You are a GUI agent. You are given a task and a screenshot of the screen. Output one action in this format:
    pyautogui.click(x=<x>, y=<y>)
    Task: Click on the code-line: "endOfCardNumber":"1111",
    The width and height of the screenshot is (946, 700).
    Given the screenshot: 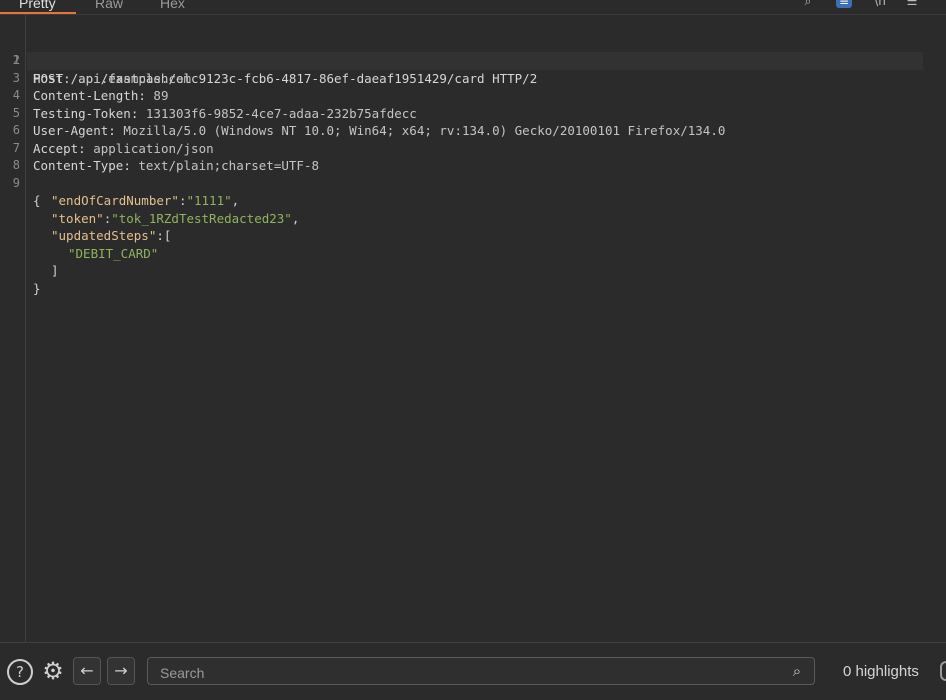 What is the action you would take?
    pyautogui.click(x=145, y=200)
    